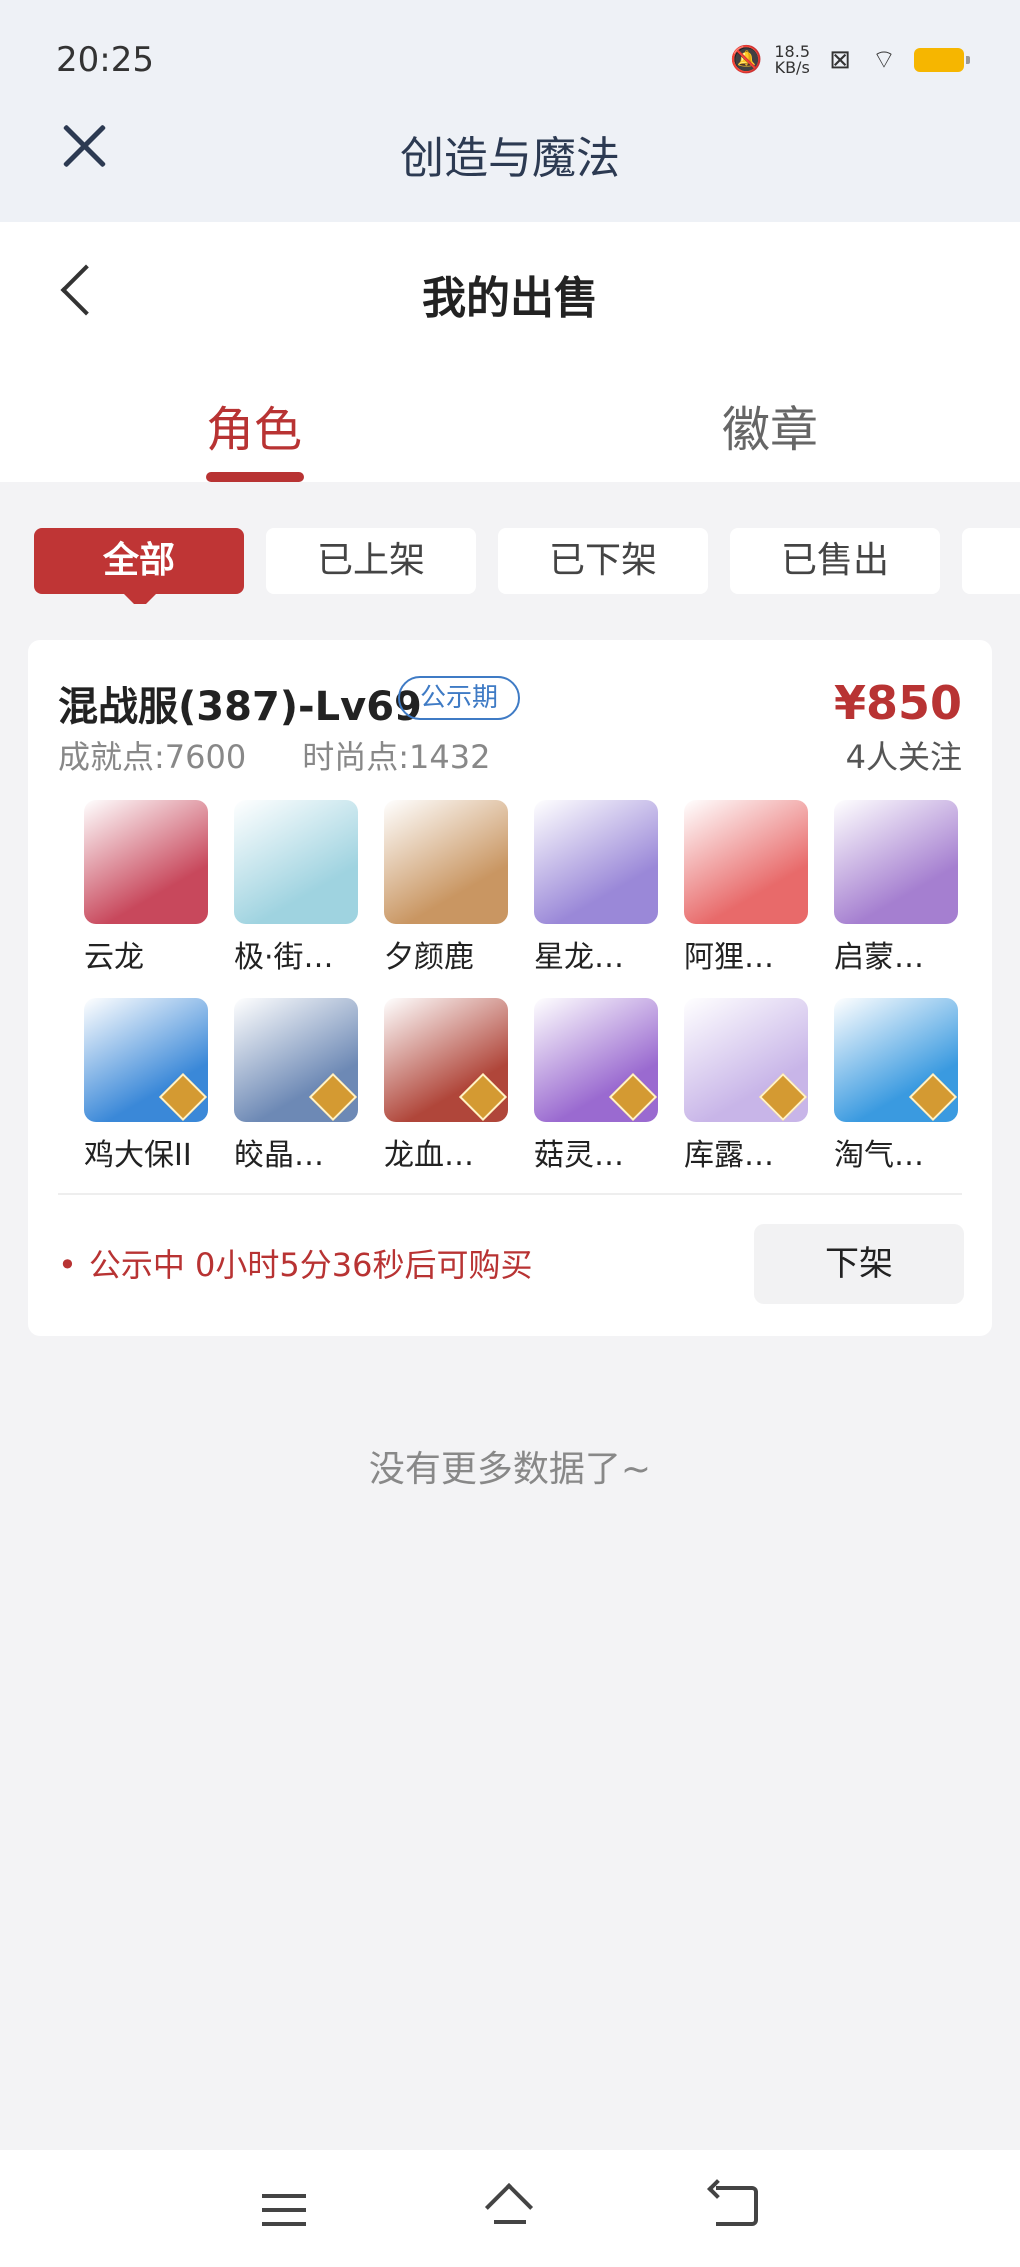 This screenshot has width=1020, height=2267. What do you see at coordinates (603, 561) in the screenshot?
I see `filter-delisted: 已下架` at bounding box center [603, 561].